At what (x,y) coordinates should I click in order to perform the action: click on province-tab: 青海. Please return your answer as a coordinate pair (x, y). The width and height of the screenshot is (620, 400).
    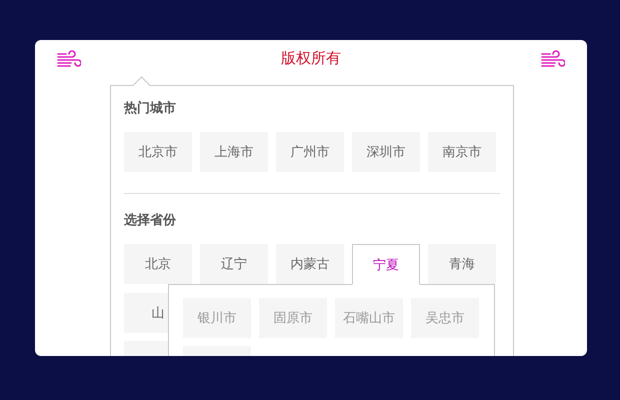
    Looking at the image, I should click on (462, 264).